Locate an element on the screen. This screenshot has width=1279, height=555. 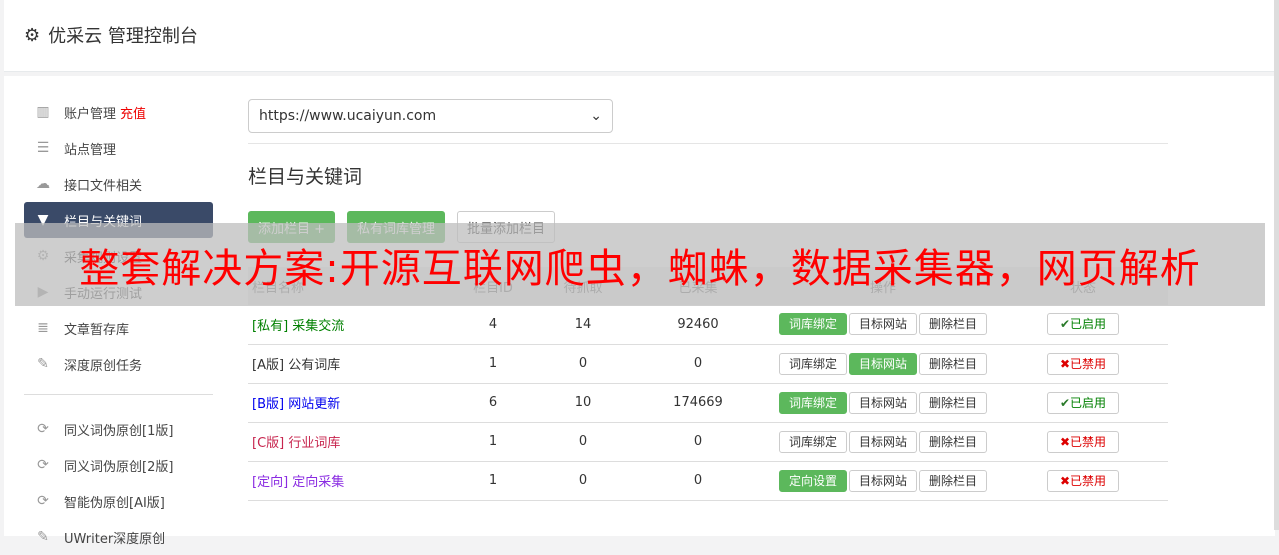
column-tag: [私有] is located at coordinates (270, 326).